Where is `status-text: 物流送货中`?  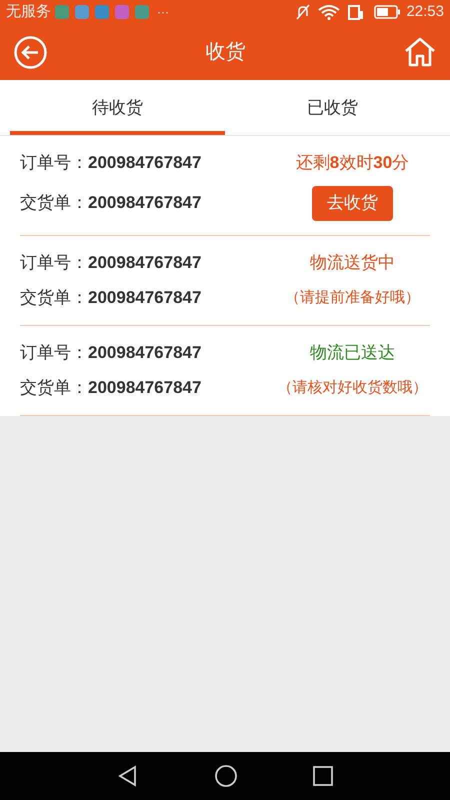
status-text: 物流送货中 is located at coordinates (352, 263).